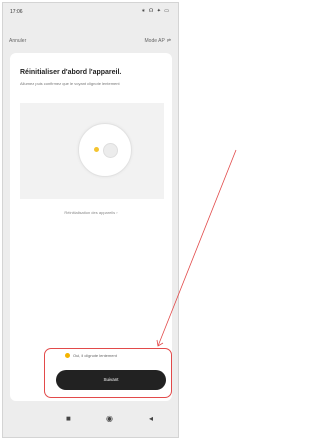  Describe the element at coordinates (68, 418) in the screenshot. I see `nav-square-icon: ■` at that location.